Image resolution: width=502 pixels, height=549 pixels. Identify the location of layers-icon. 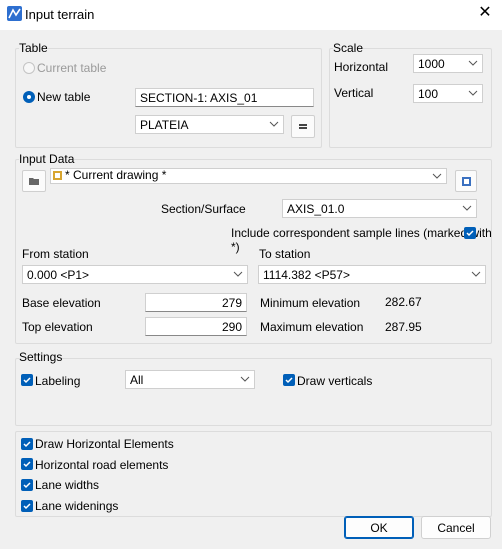
(303, 126).